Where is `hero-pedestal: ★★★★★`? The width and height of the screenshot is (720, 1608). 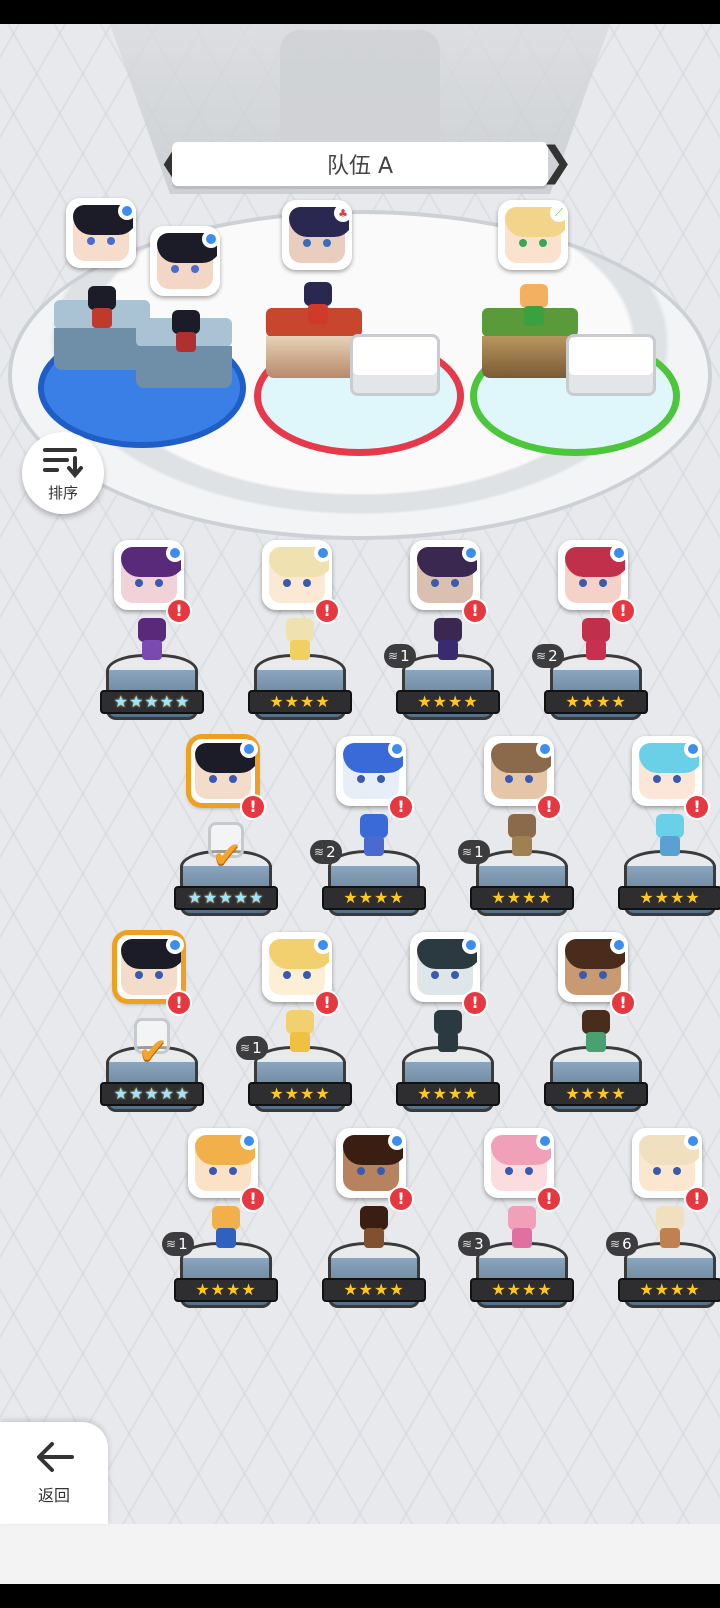 hero-pedestal: ★★★★★ is located at coordinates (152, 697).